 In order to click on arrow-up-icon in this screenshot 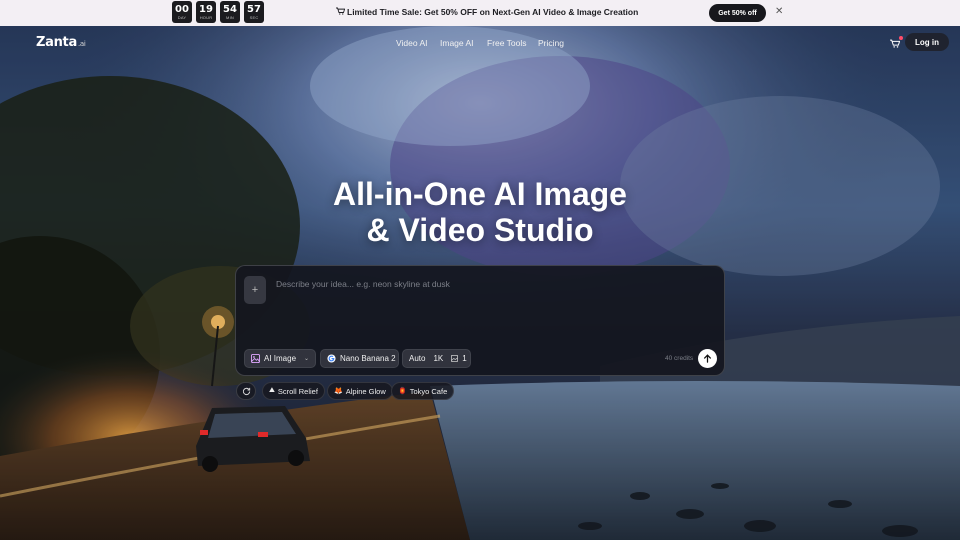, I will do `click(707, 358)`.